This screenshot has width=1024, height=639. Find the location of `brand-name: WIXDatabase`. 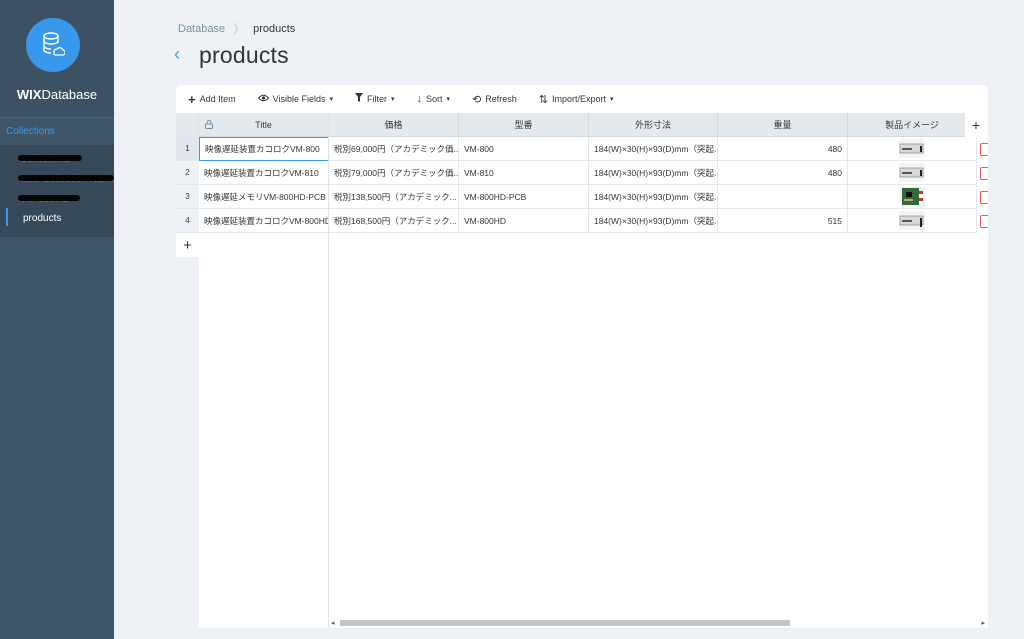

brand-name: WIXDatabase is located at coordinates (57, 94).